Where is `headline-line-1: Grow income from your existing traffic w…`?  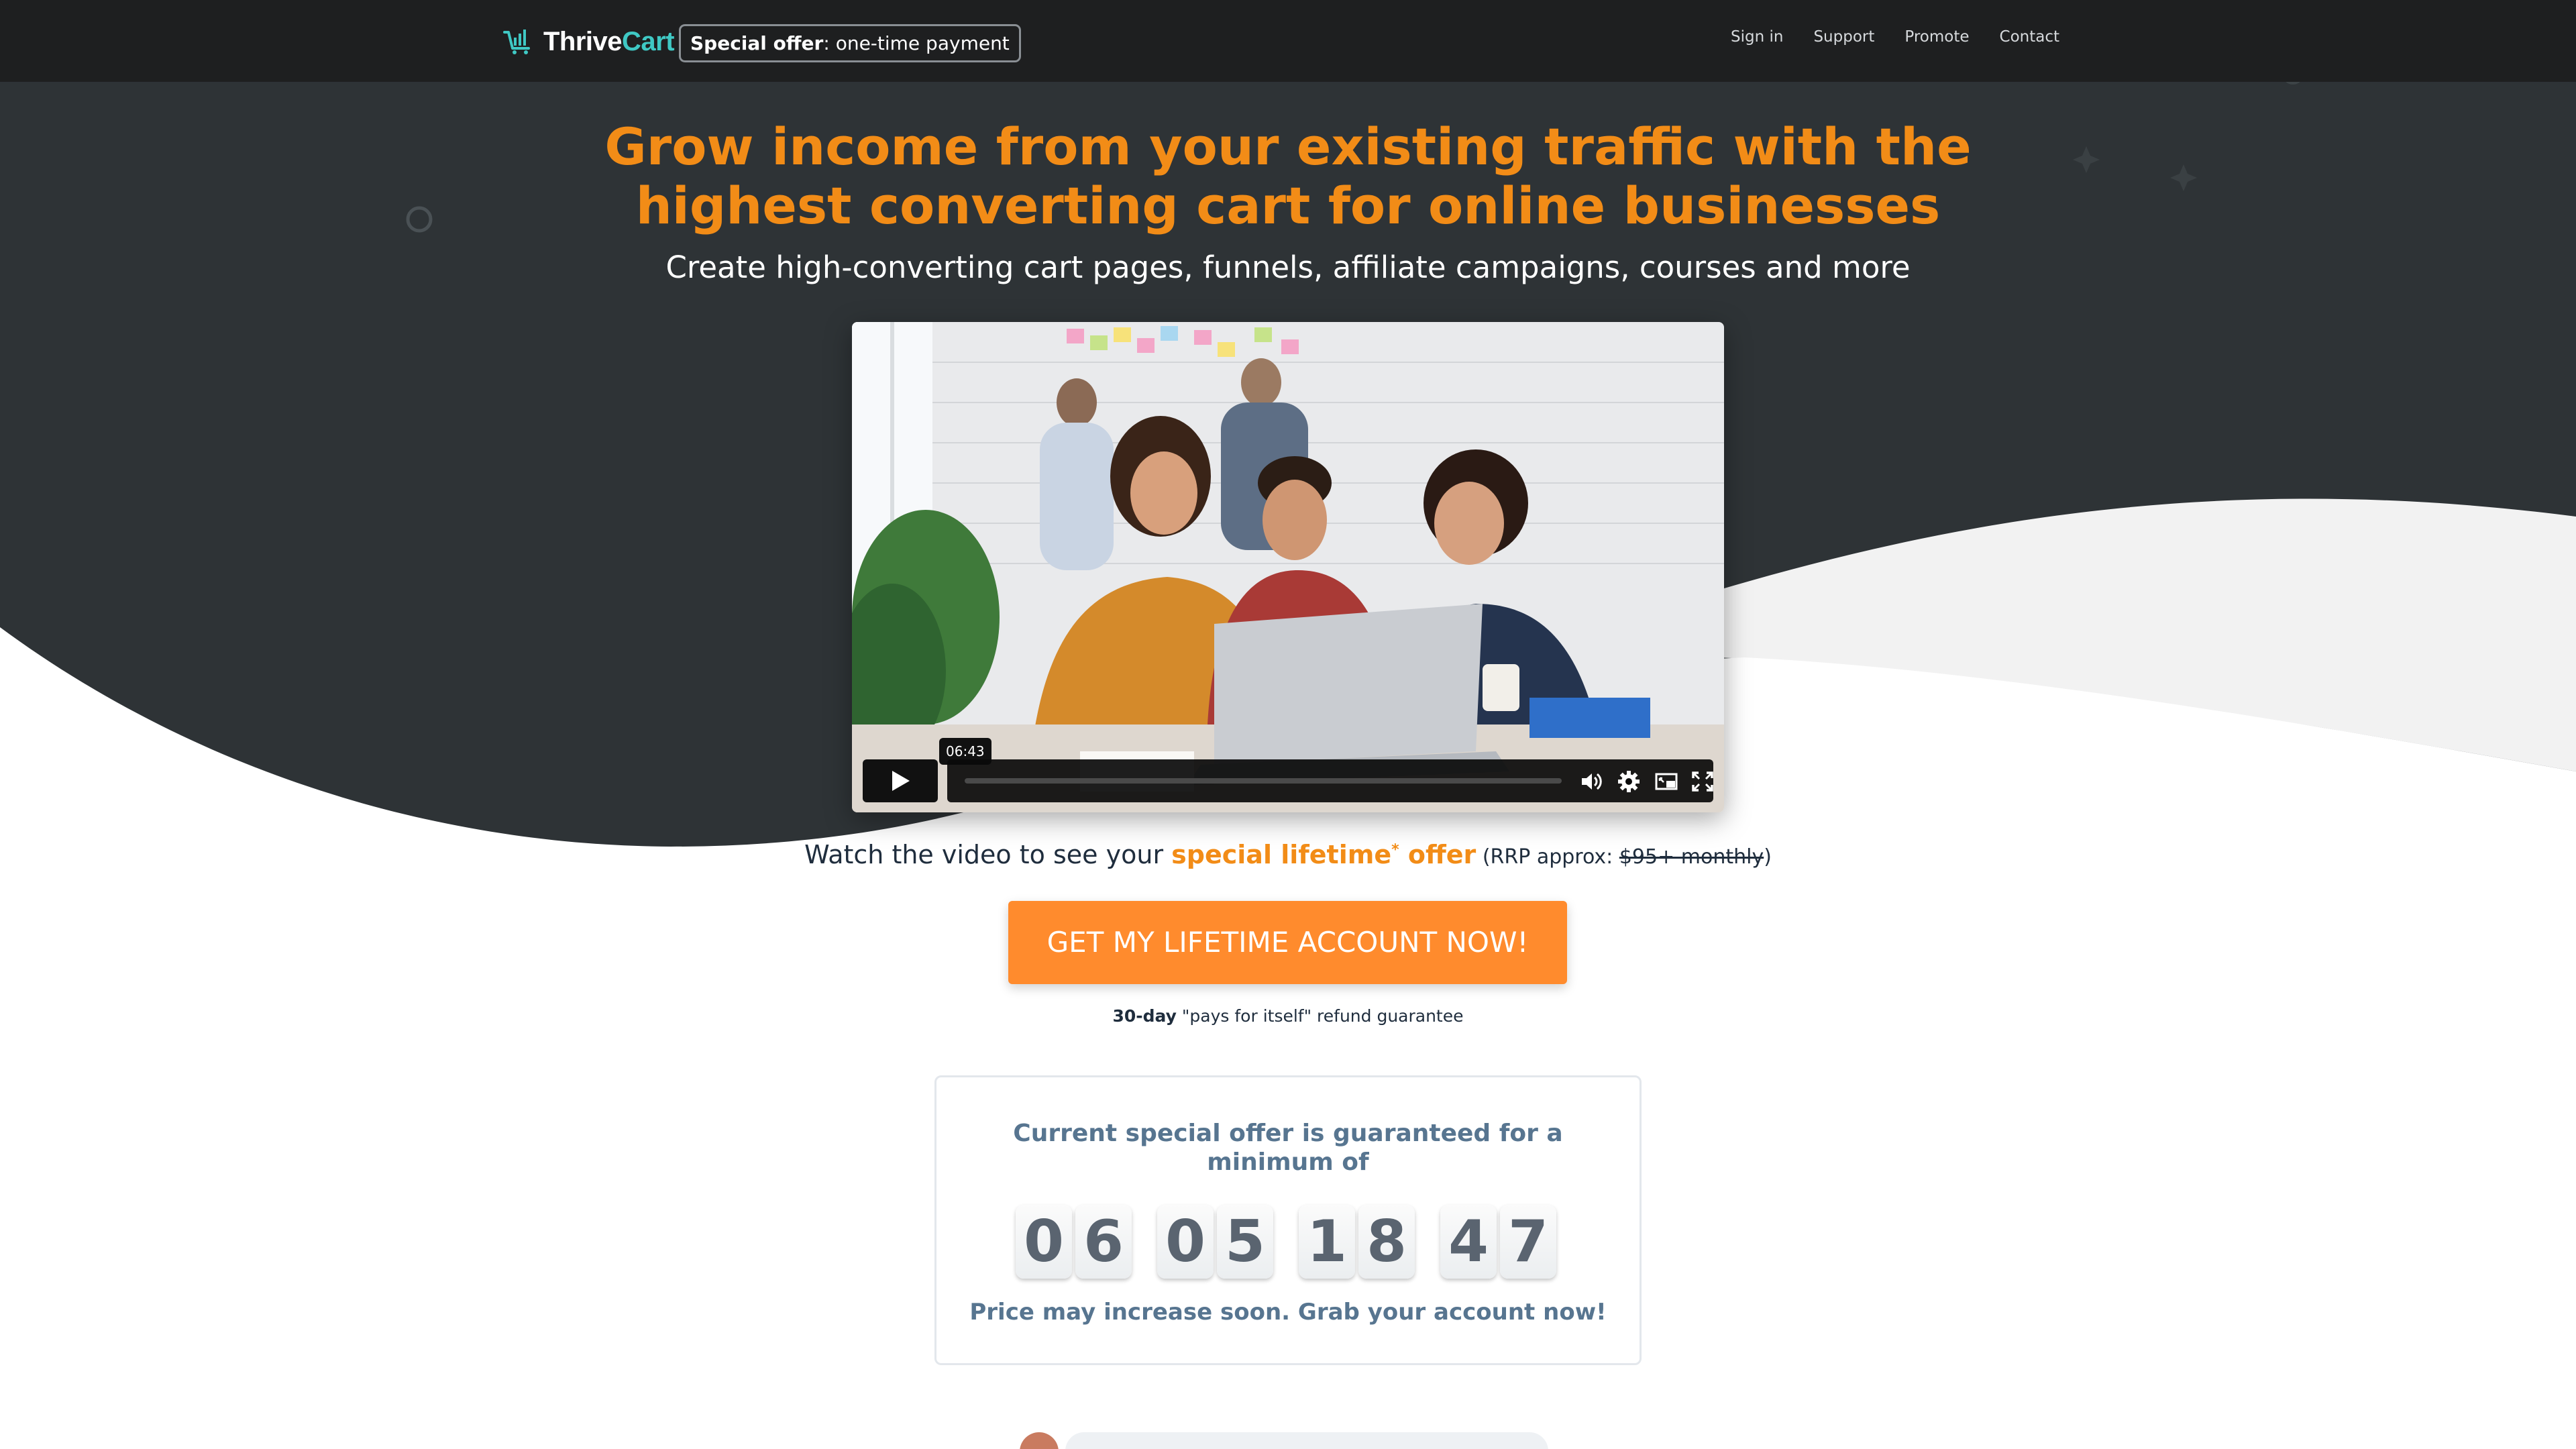
headline-line-1: Grow income from your existing traffic w… is located at coordinates (1288, 146).